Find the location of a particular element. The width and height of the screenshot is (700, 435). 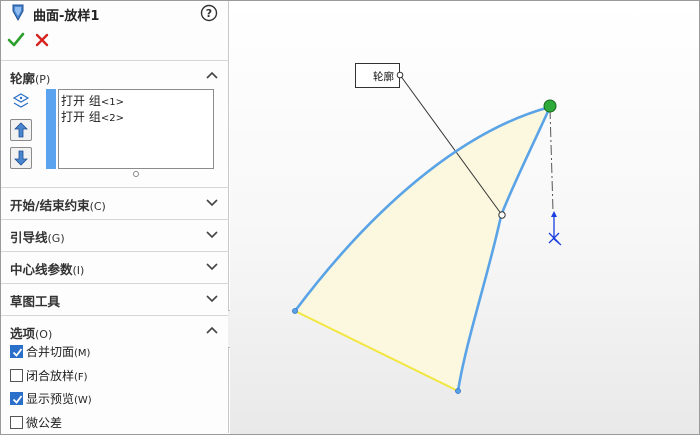

section-profile-header: 轮廓(P) is located at coordinates (115, 75).